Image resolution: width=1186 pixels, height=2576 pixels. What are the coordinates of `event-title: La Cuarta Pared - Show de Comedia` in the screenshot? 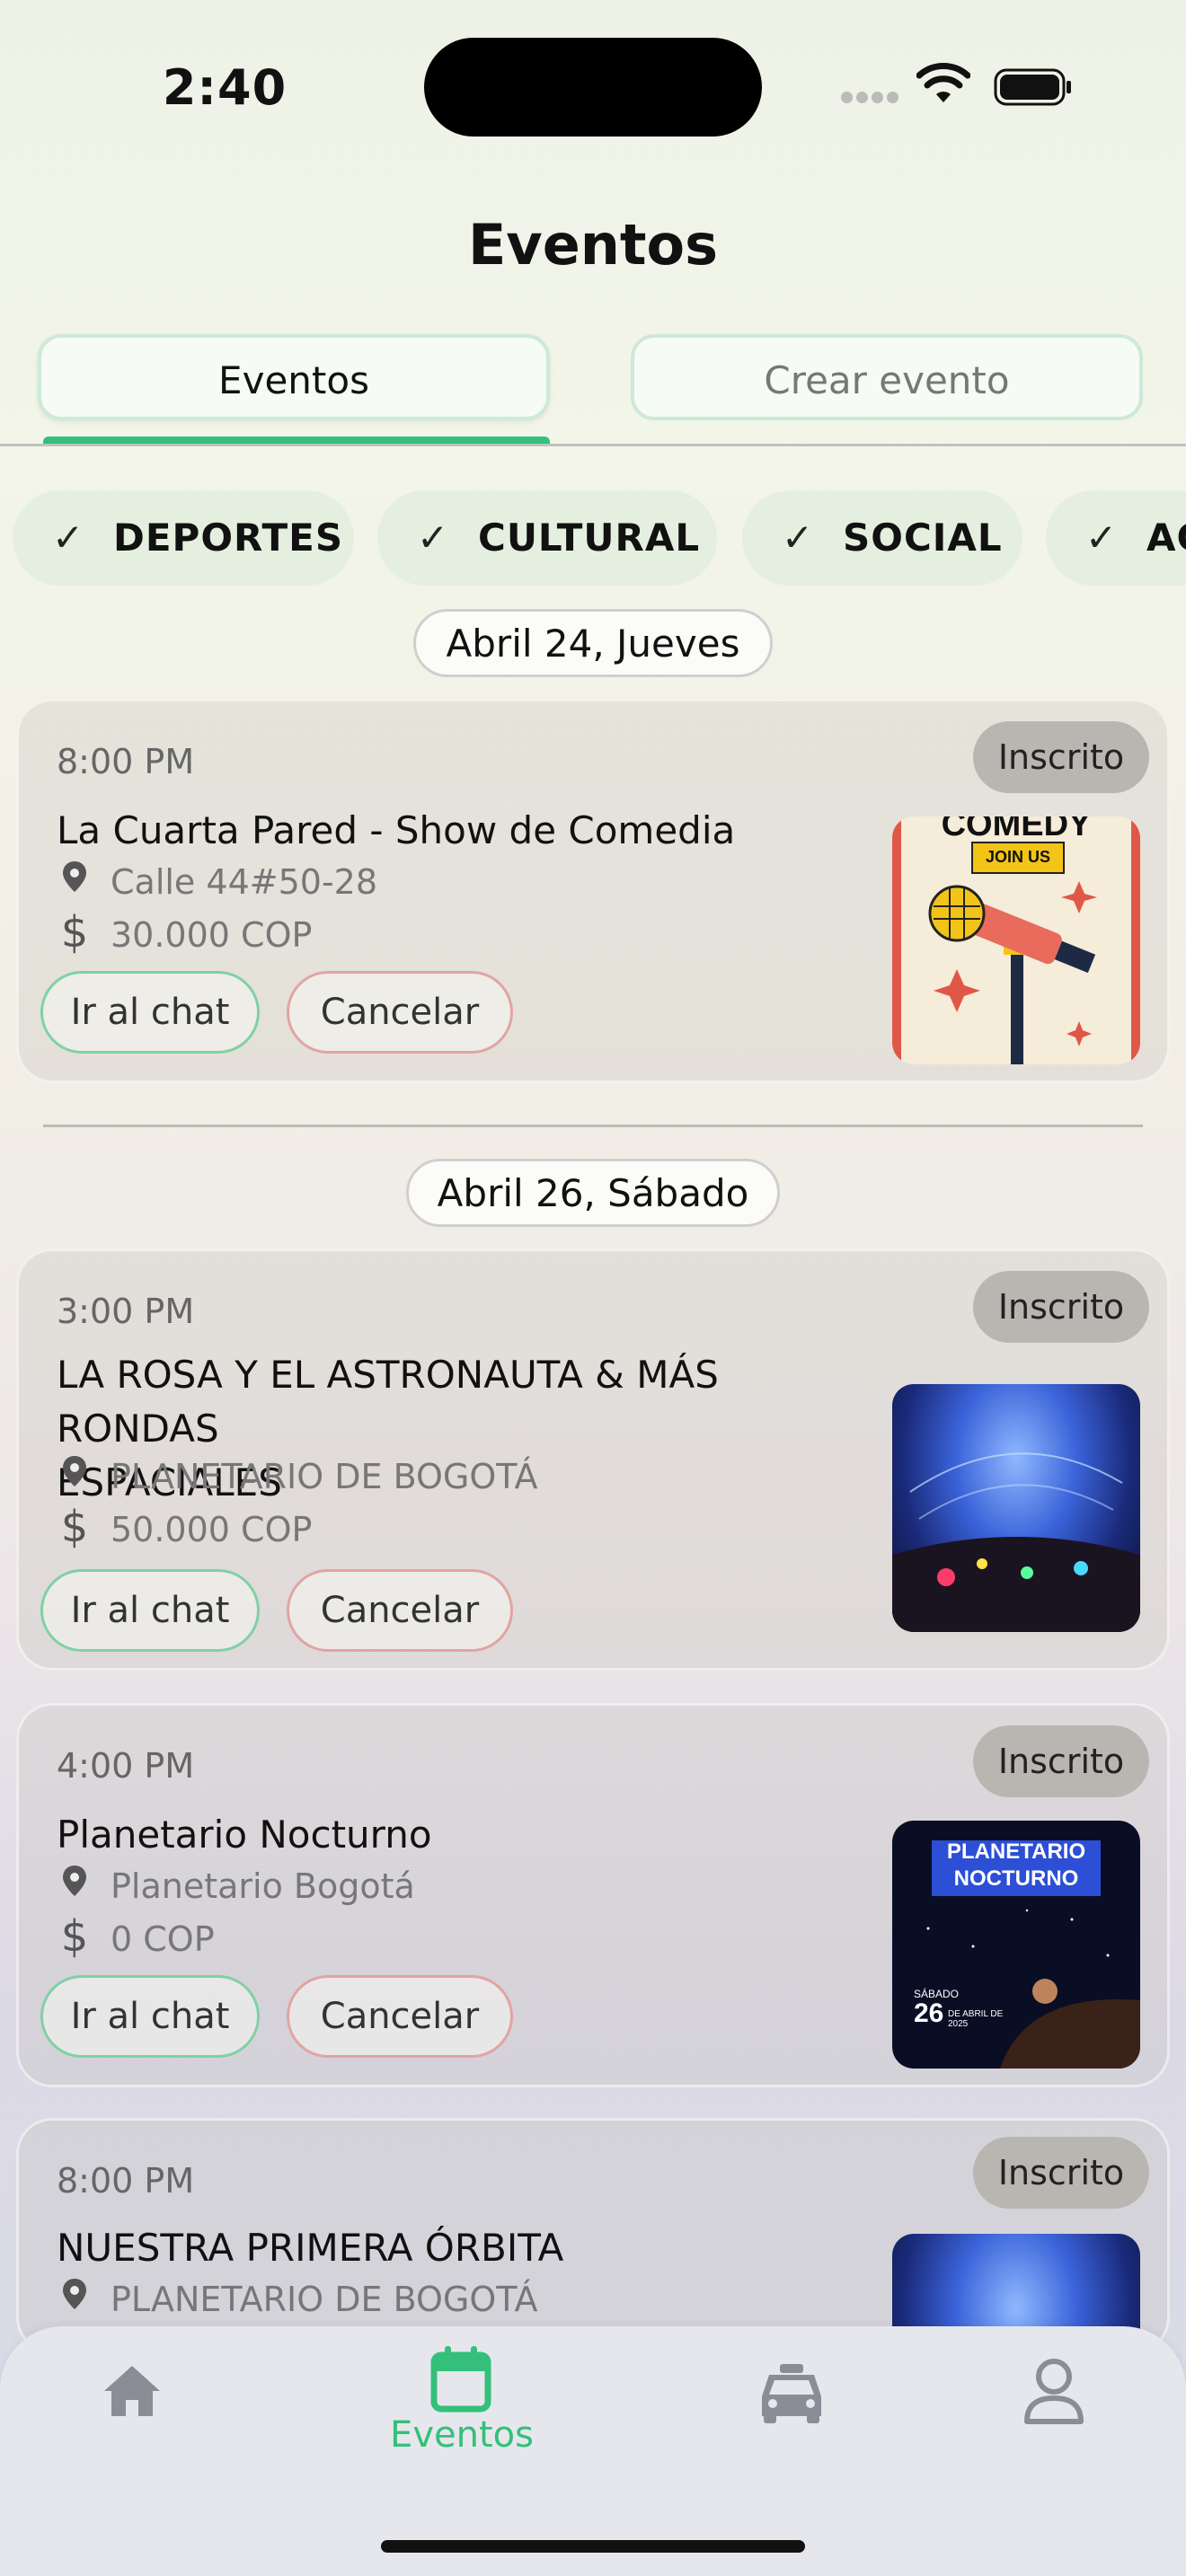 It's located at (396, 830).